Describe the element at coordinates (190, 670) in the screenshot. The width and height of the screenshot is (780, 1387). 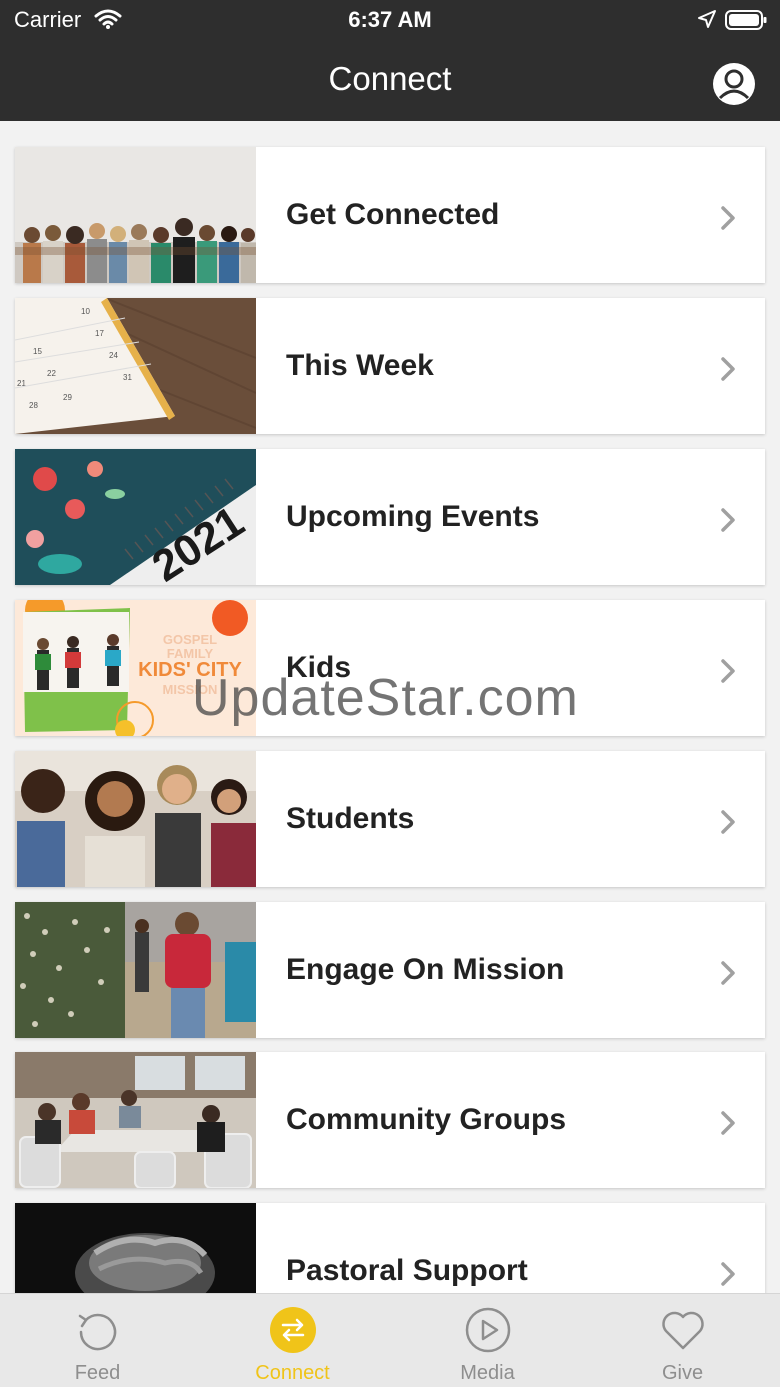
I see `kids-text-line: KIDS' CITY` at that location.